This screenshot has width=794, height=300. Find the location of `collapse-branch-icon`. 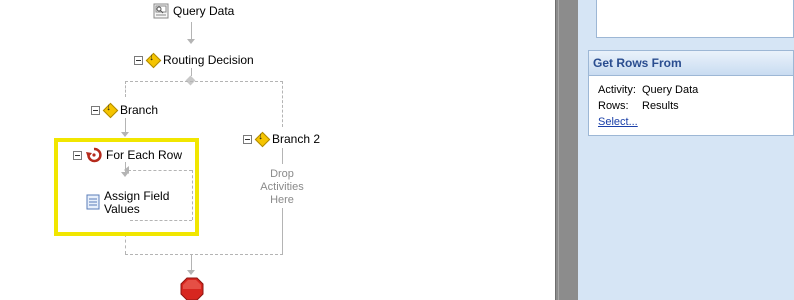

collapse-branch-icon is located at coordinates (95, 110).